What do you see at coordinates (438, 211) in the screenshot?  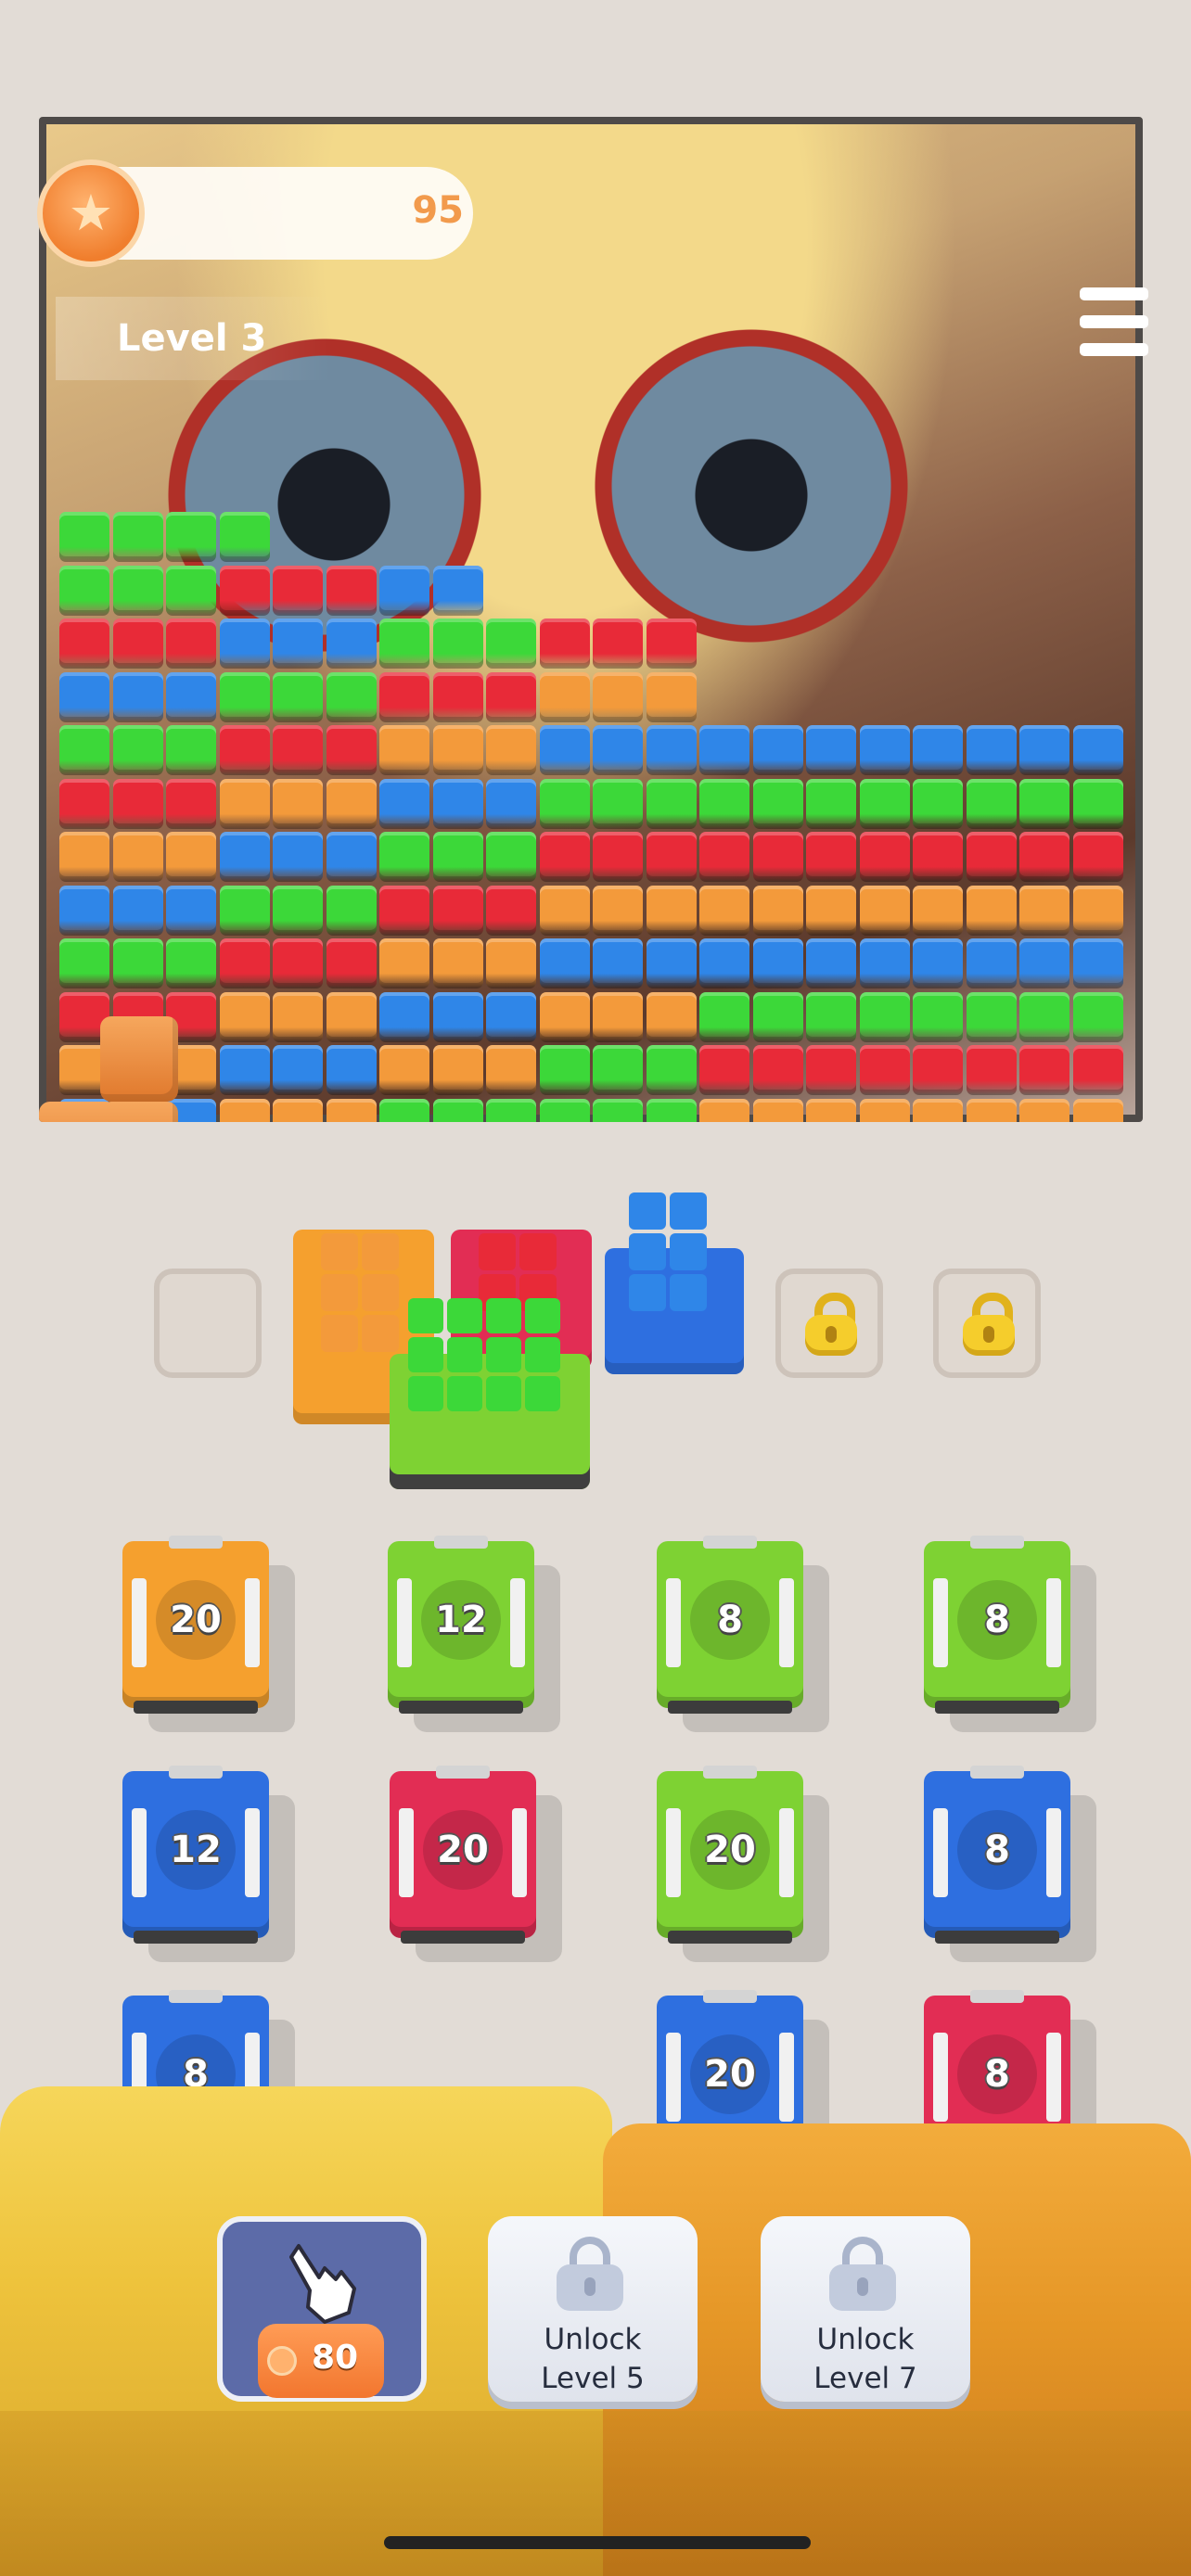 I see `coin-count: 95` at bounding box center [438, 211].